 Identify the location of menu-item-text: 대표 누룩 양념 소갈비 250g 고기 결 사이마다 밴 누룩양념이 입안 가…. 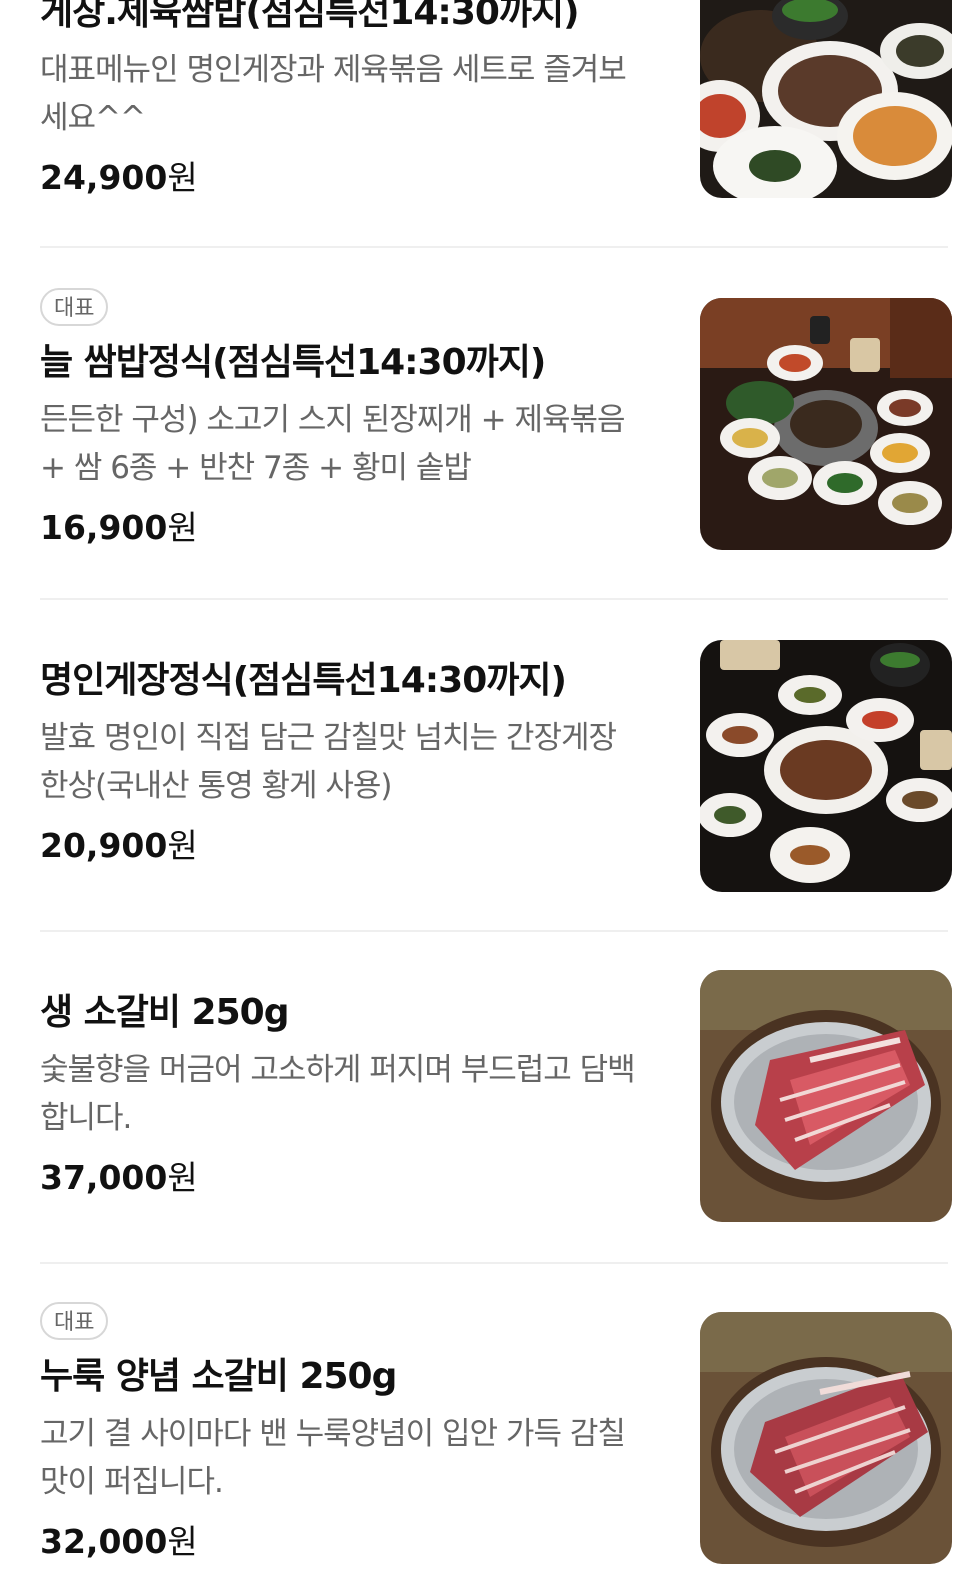
(340, 1433).